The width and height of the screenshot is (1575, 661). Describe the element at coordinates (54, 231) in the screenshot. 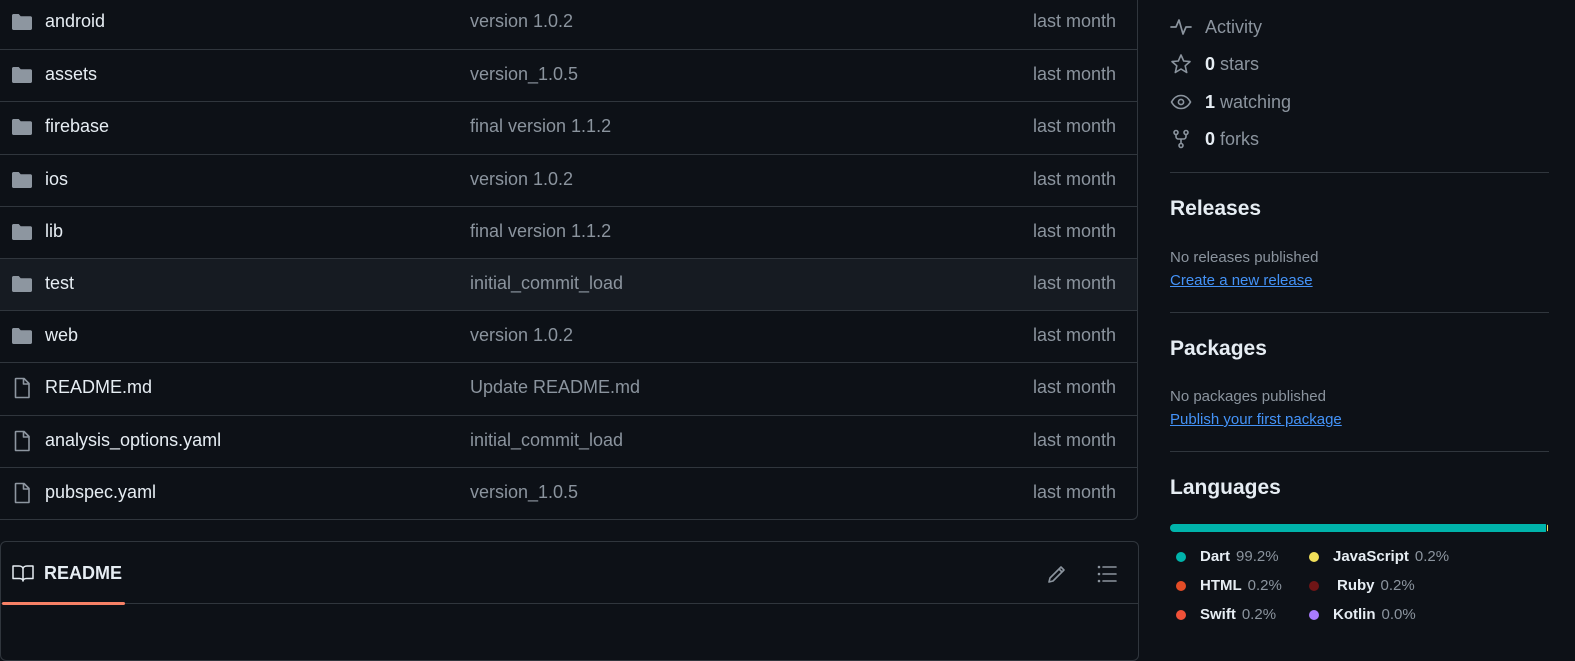

I see `file-name-link: lib` at that location.